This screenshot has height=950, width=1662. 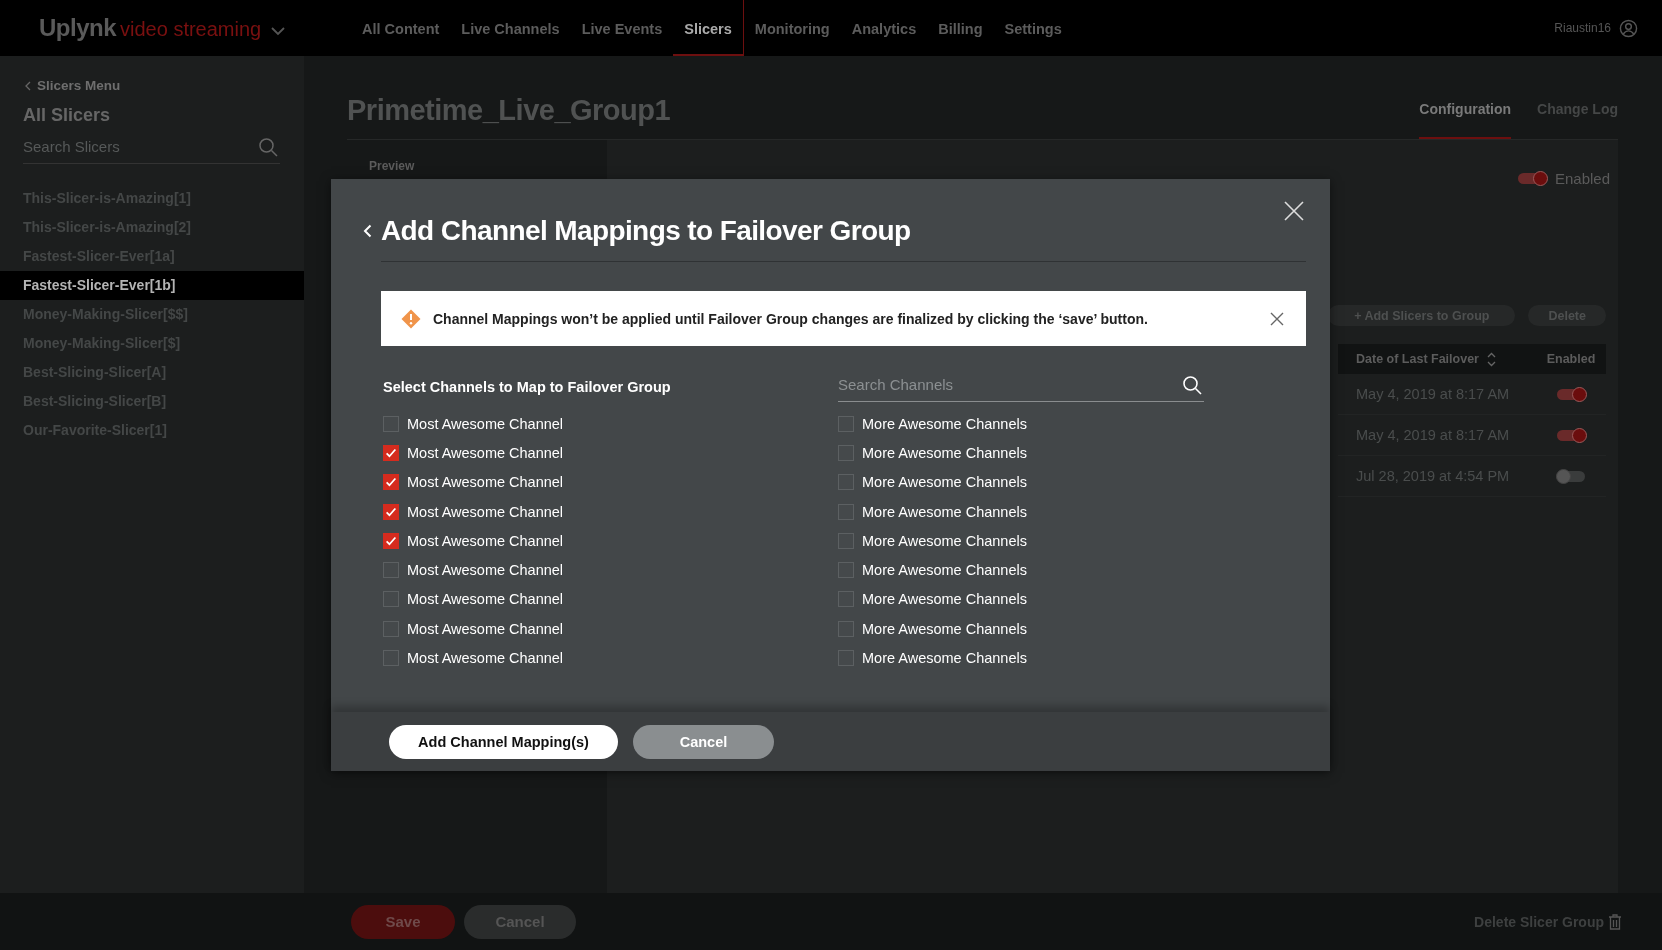 What do you see at coordinates (1021, 387) in the screenshot?
I see `search-field: Search Channels` at bounding box center [1021, 387].